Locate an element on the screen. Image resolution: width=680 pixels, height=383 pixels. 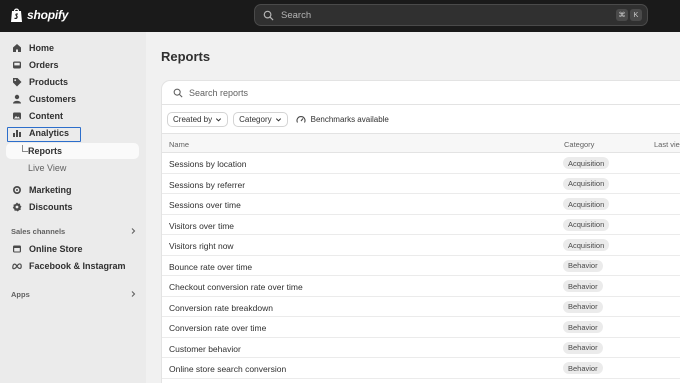
report-name: Customer behavior is located at coordinates (205, 349).